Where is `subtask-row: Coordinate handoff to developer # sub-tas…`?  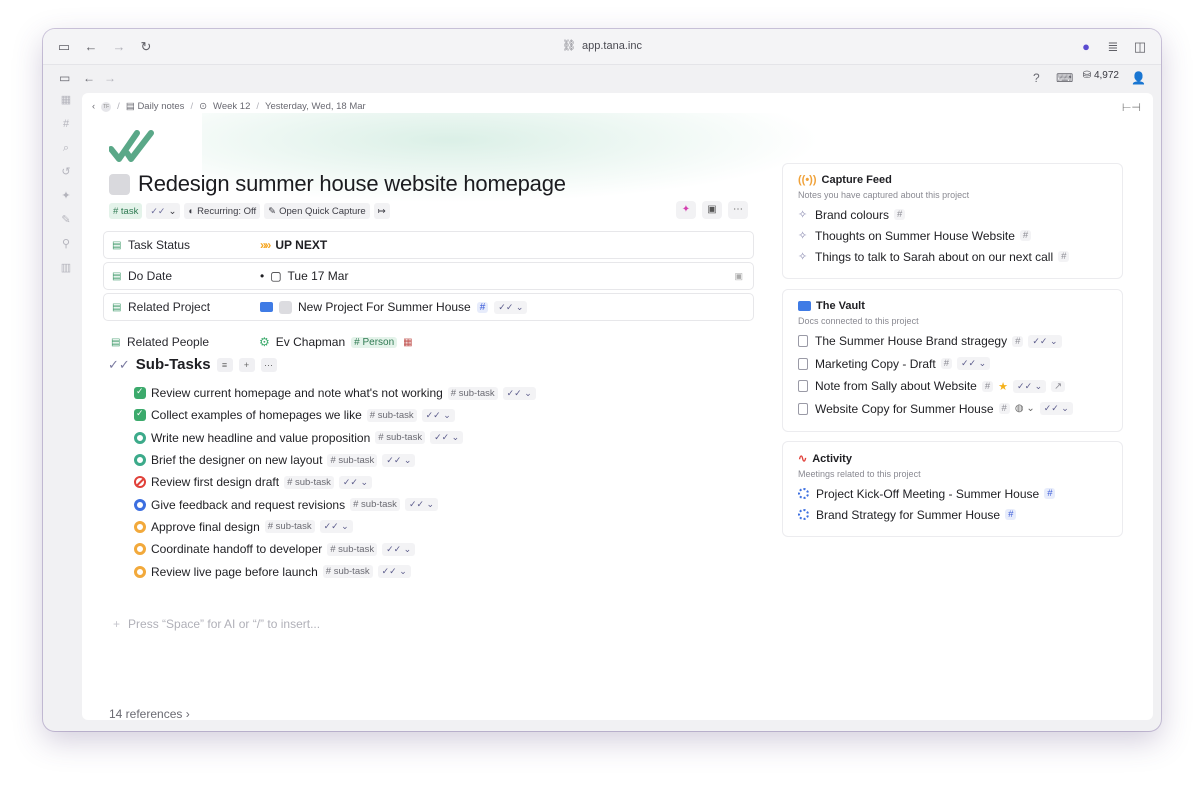
subtask-row: Coordinate handoff to developer # sub-tas… is located at coordinates (335, 549).